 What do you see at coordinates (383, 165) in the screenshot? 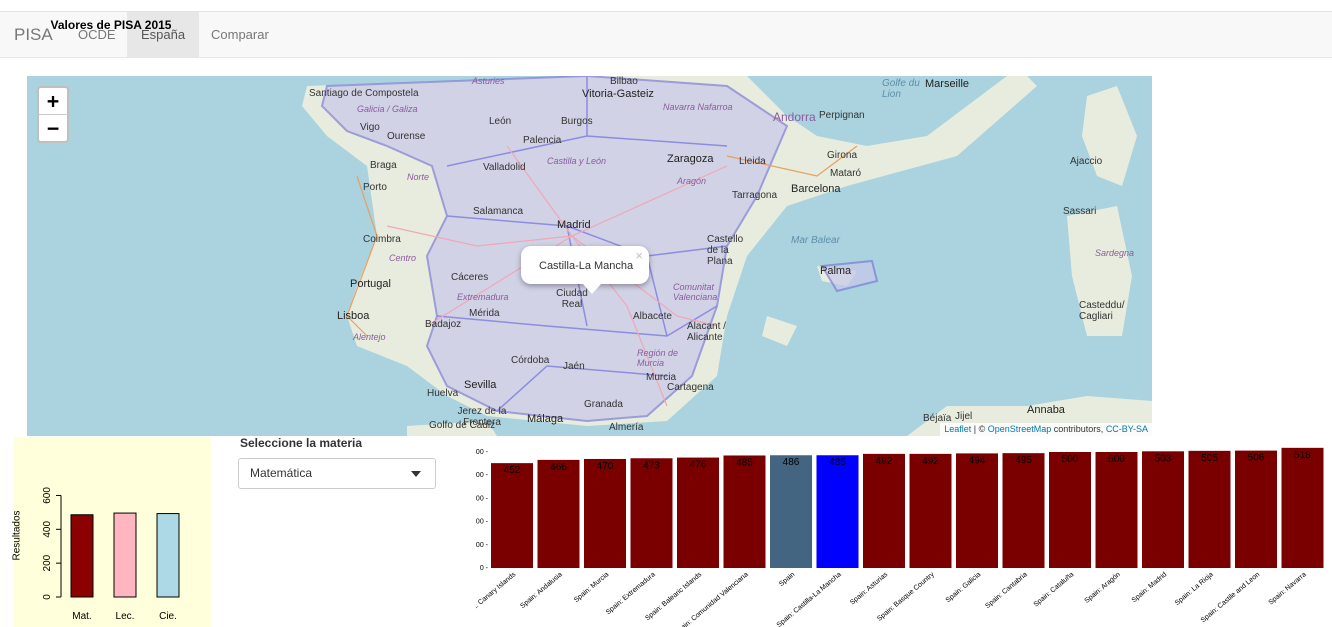
I see `map-label: Braga` at bounding box center [383, 165].